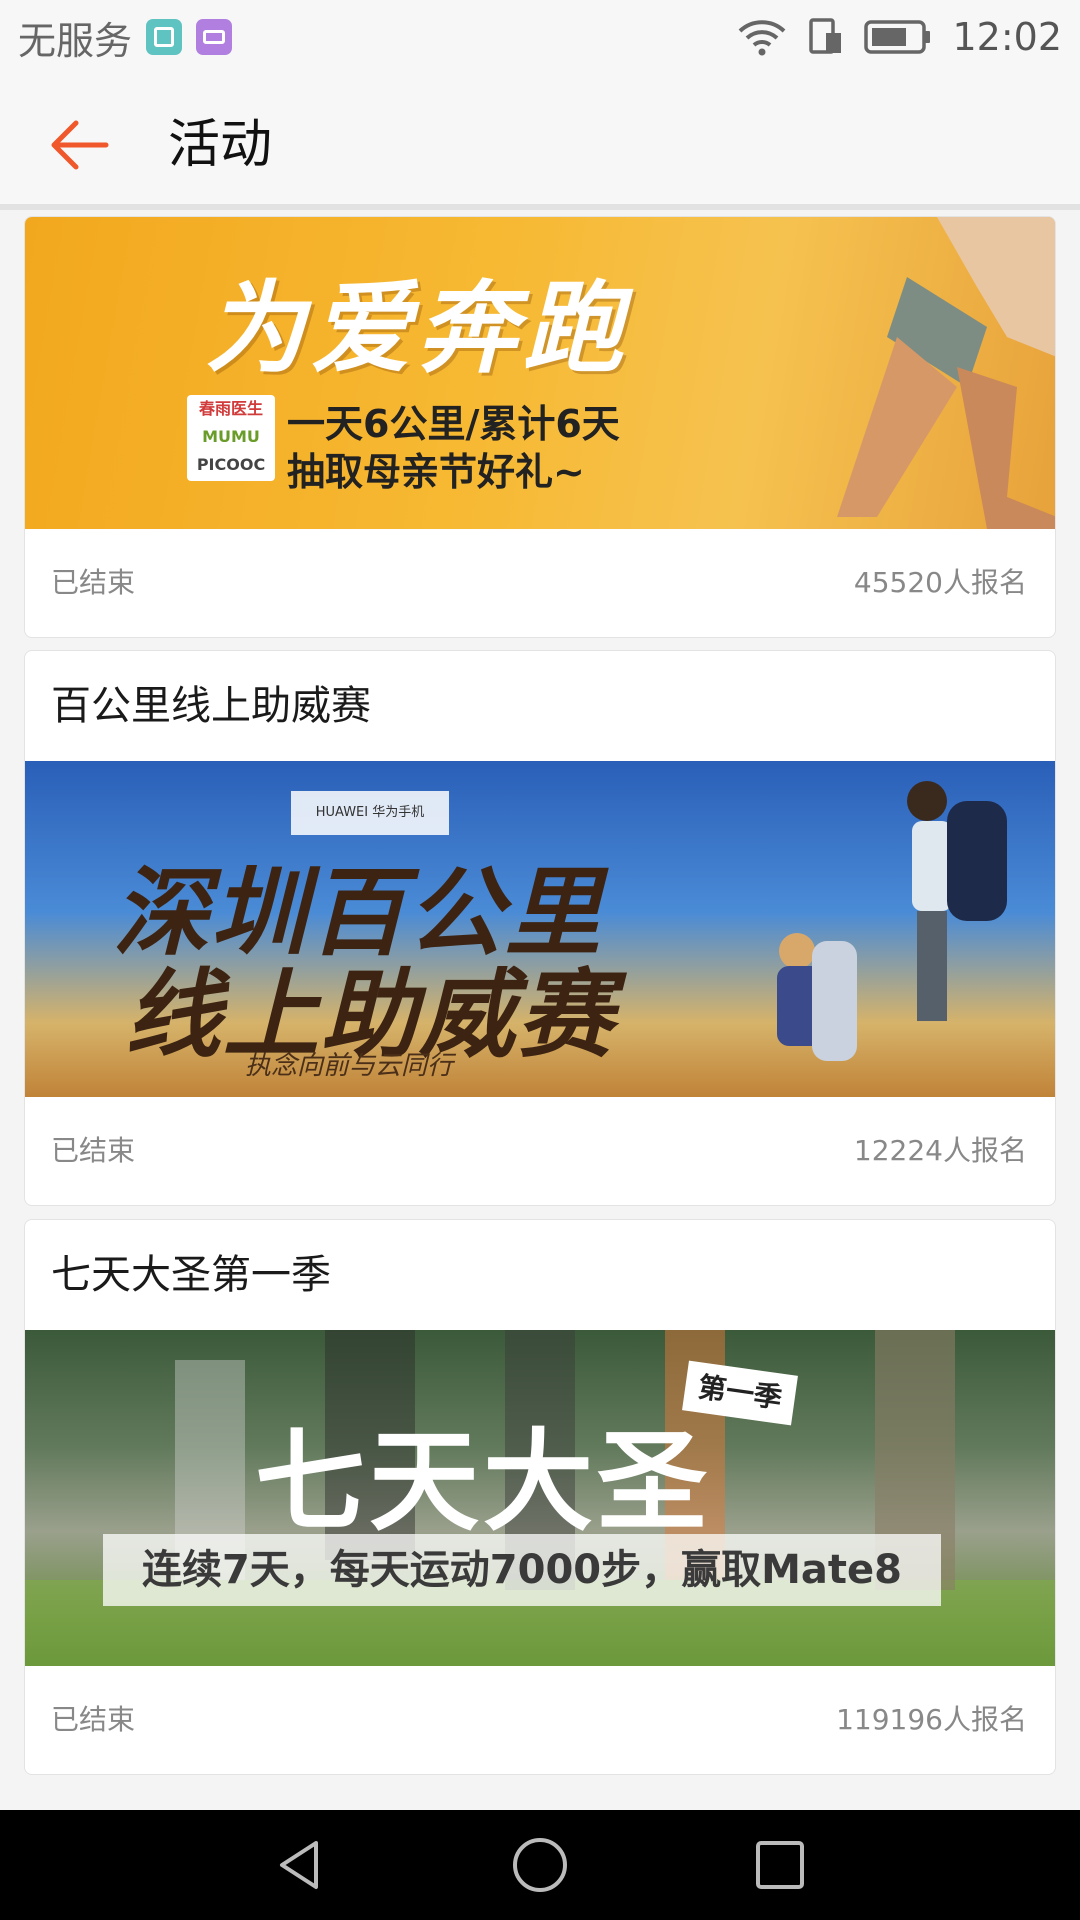  Describe the element at coordinates (540, 1720) in the screenshot. I see `card-footer: 已结束 119196人报名` at that location.